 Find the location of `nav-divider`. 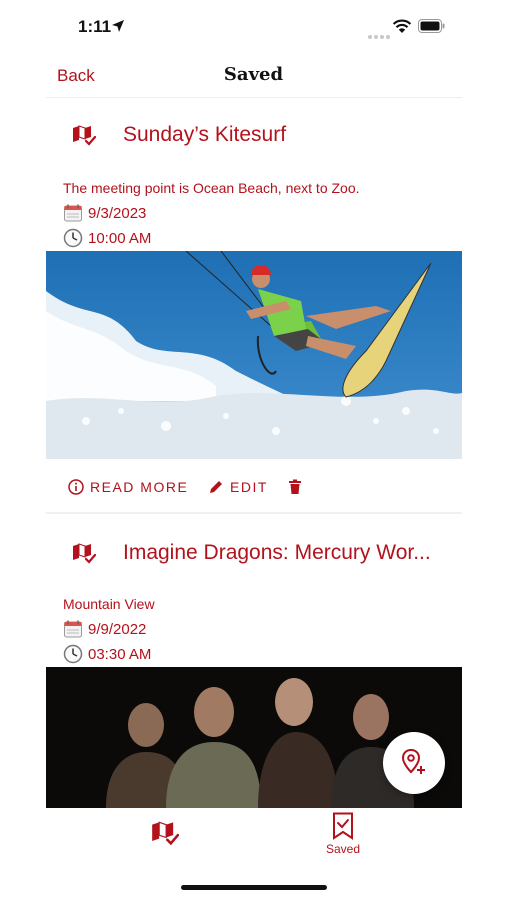

nav-divider is located at coordinates (254, 97).